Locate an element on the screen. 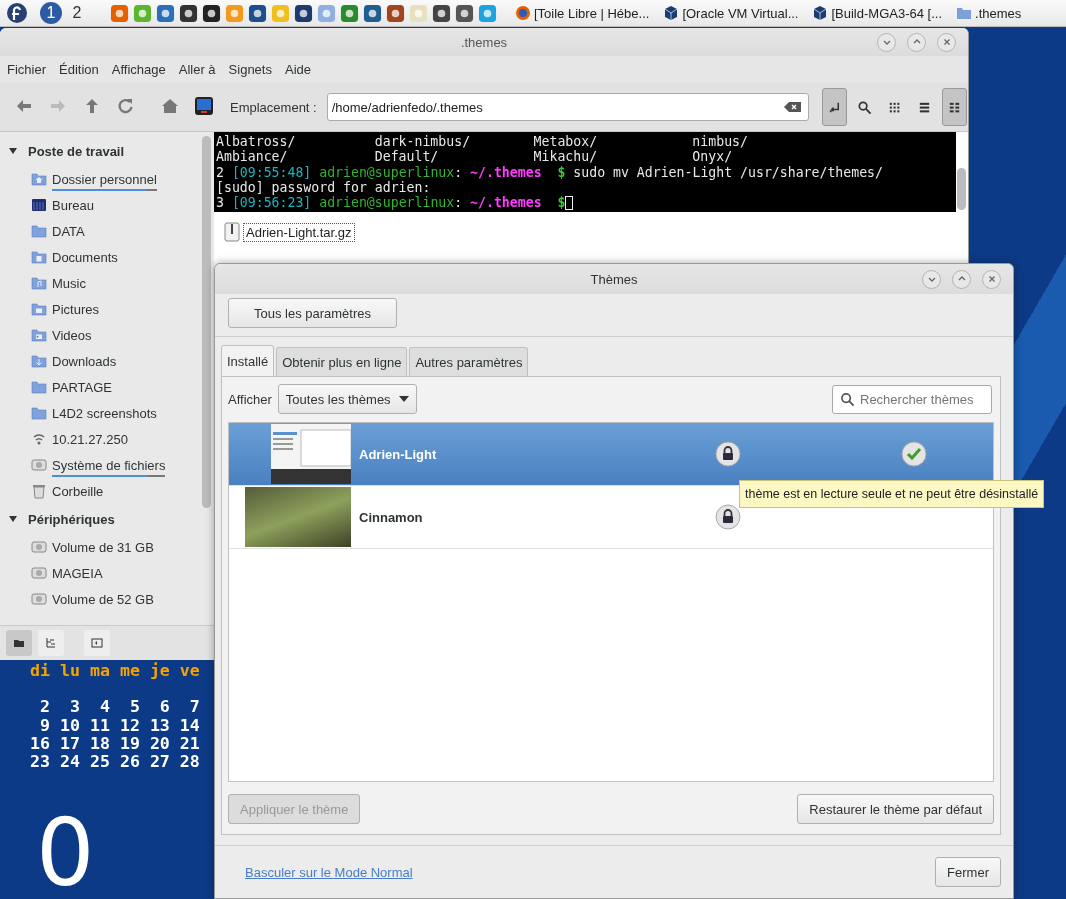 Image resolution: width=1066 pixels, height=899 pixels. sidebar-item: Volume de 31 GB is located at coordinates (77, 547).